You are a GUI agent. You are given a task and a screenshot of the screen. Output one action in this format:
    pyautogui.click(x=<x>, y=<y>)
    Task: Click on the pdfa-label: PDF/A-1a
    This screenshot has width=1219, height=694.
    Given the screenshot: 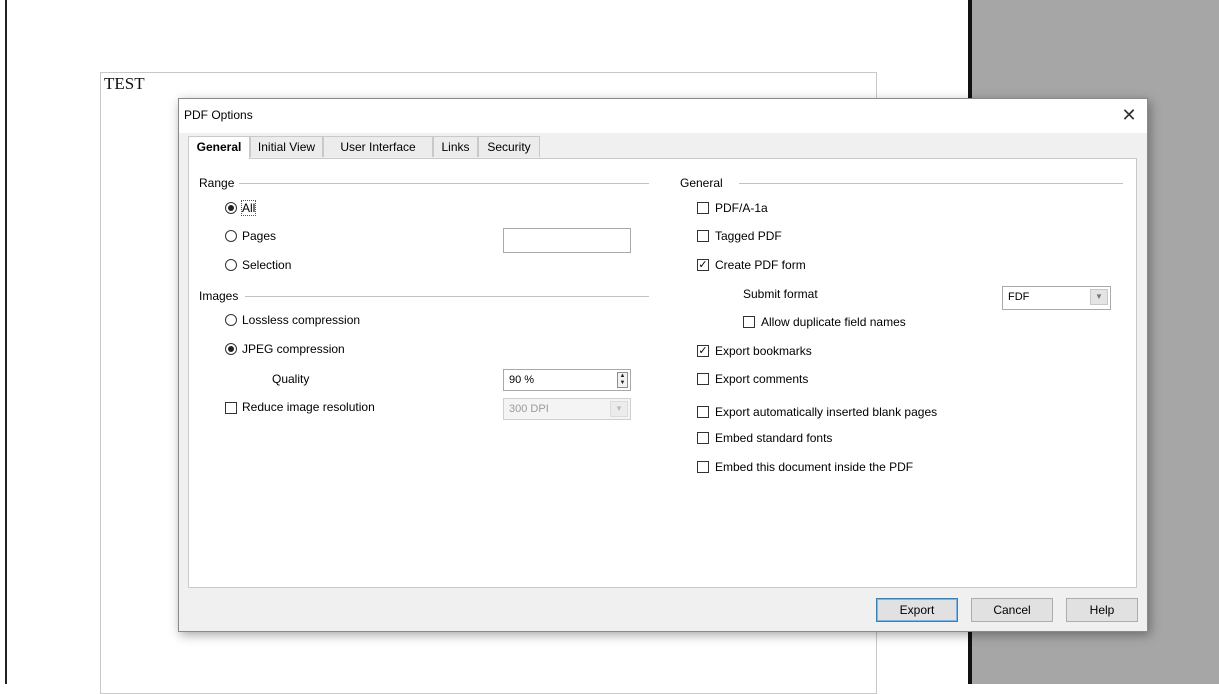 What is the action you would take?
    pyautogui.click(x=741, y=208)
    